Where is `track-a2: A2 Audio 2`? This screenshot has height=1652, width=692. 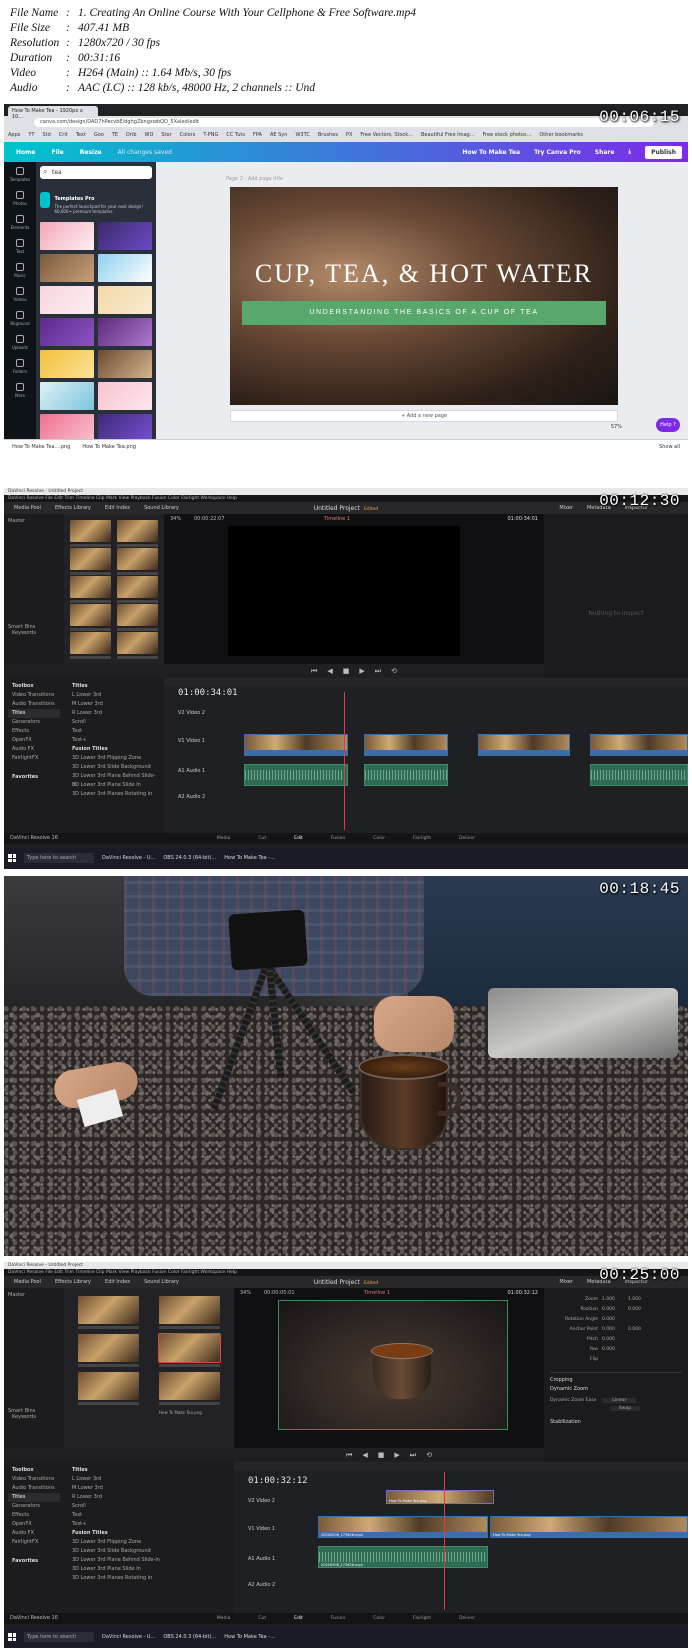 track-a2: A2 Audio 2 is located at coordinates (261, 1585).